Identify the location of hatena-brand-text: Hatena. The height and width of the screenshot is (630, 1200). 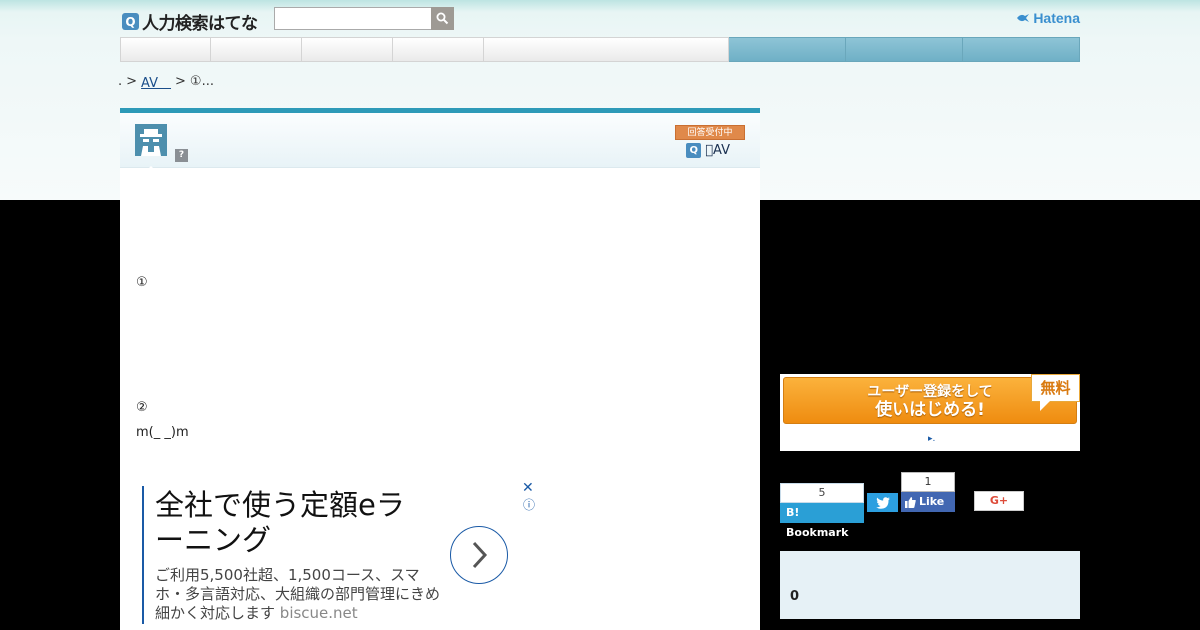
(1056, 18).